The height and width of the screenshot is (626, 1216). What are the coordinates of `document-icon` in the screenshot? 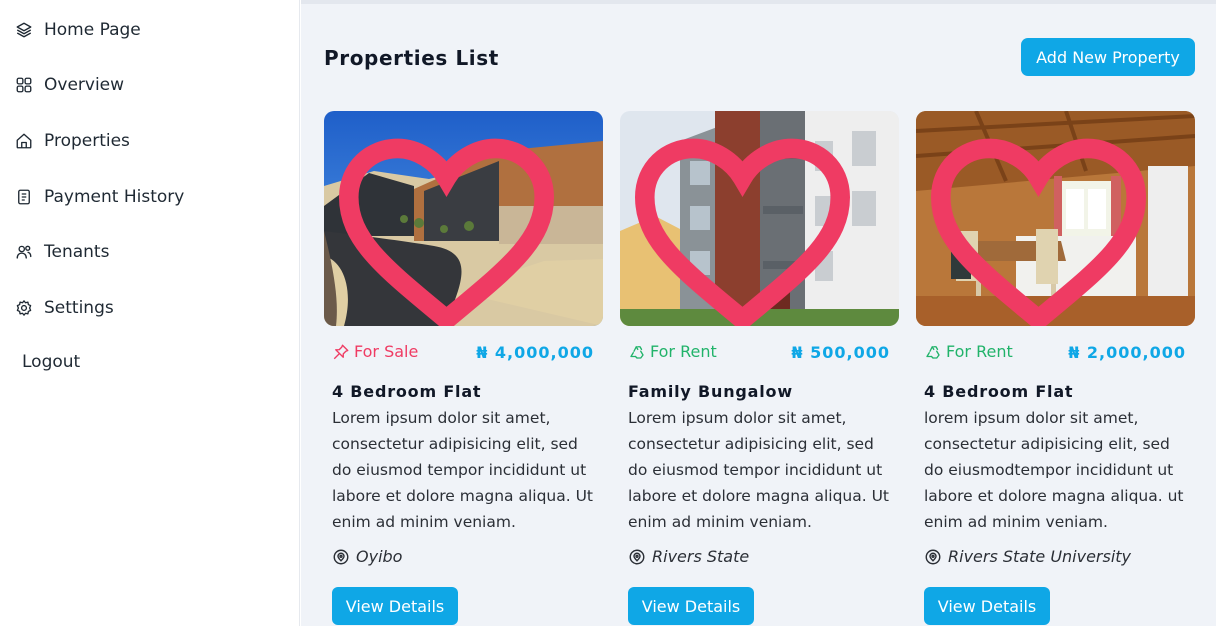 It's located at (24, 197).